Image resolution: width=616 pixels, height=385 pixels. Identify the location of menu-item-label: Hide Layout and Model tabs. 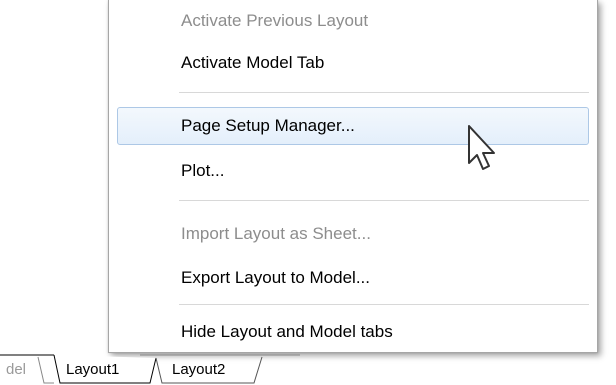
(287, 331).